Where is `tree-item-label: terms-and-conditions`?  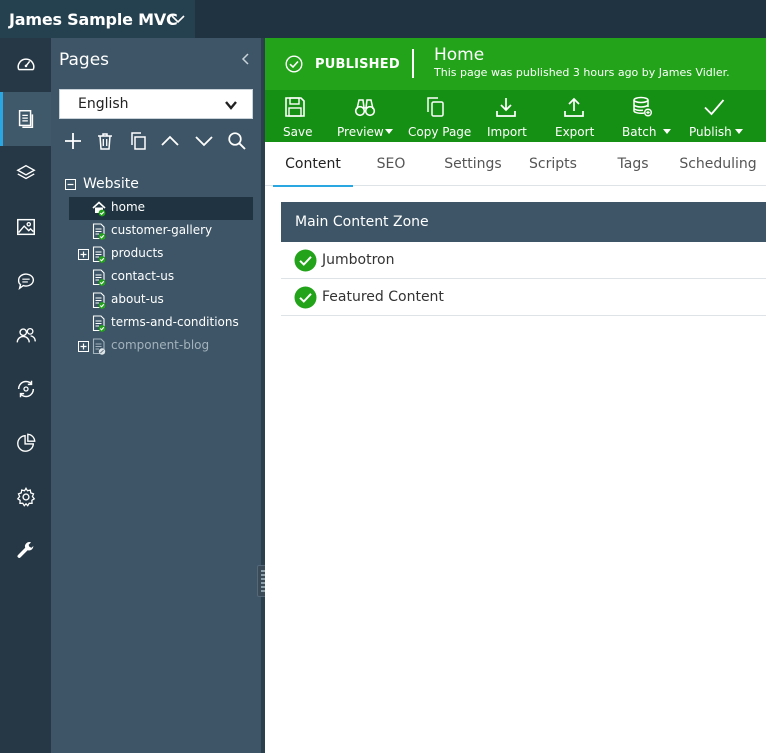
tree-item-label: terms-and-conditions is located at coordinates (175, 322).